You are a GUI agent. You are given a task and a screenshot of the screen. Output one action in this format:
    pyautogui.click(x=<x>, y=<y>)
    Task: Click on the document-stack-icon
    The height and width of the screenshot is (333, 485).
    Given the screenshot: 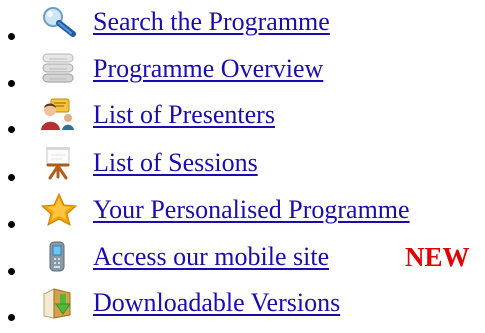 What is the action you would take?
    pyautogui.click(x=59, y=69)
    